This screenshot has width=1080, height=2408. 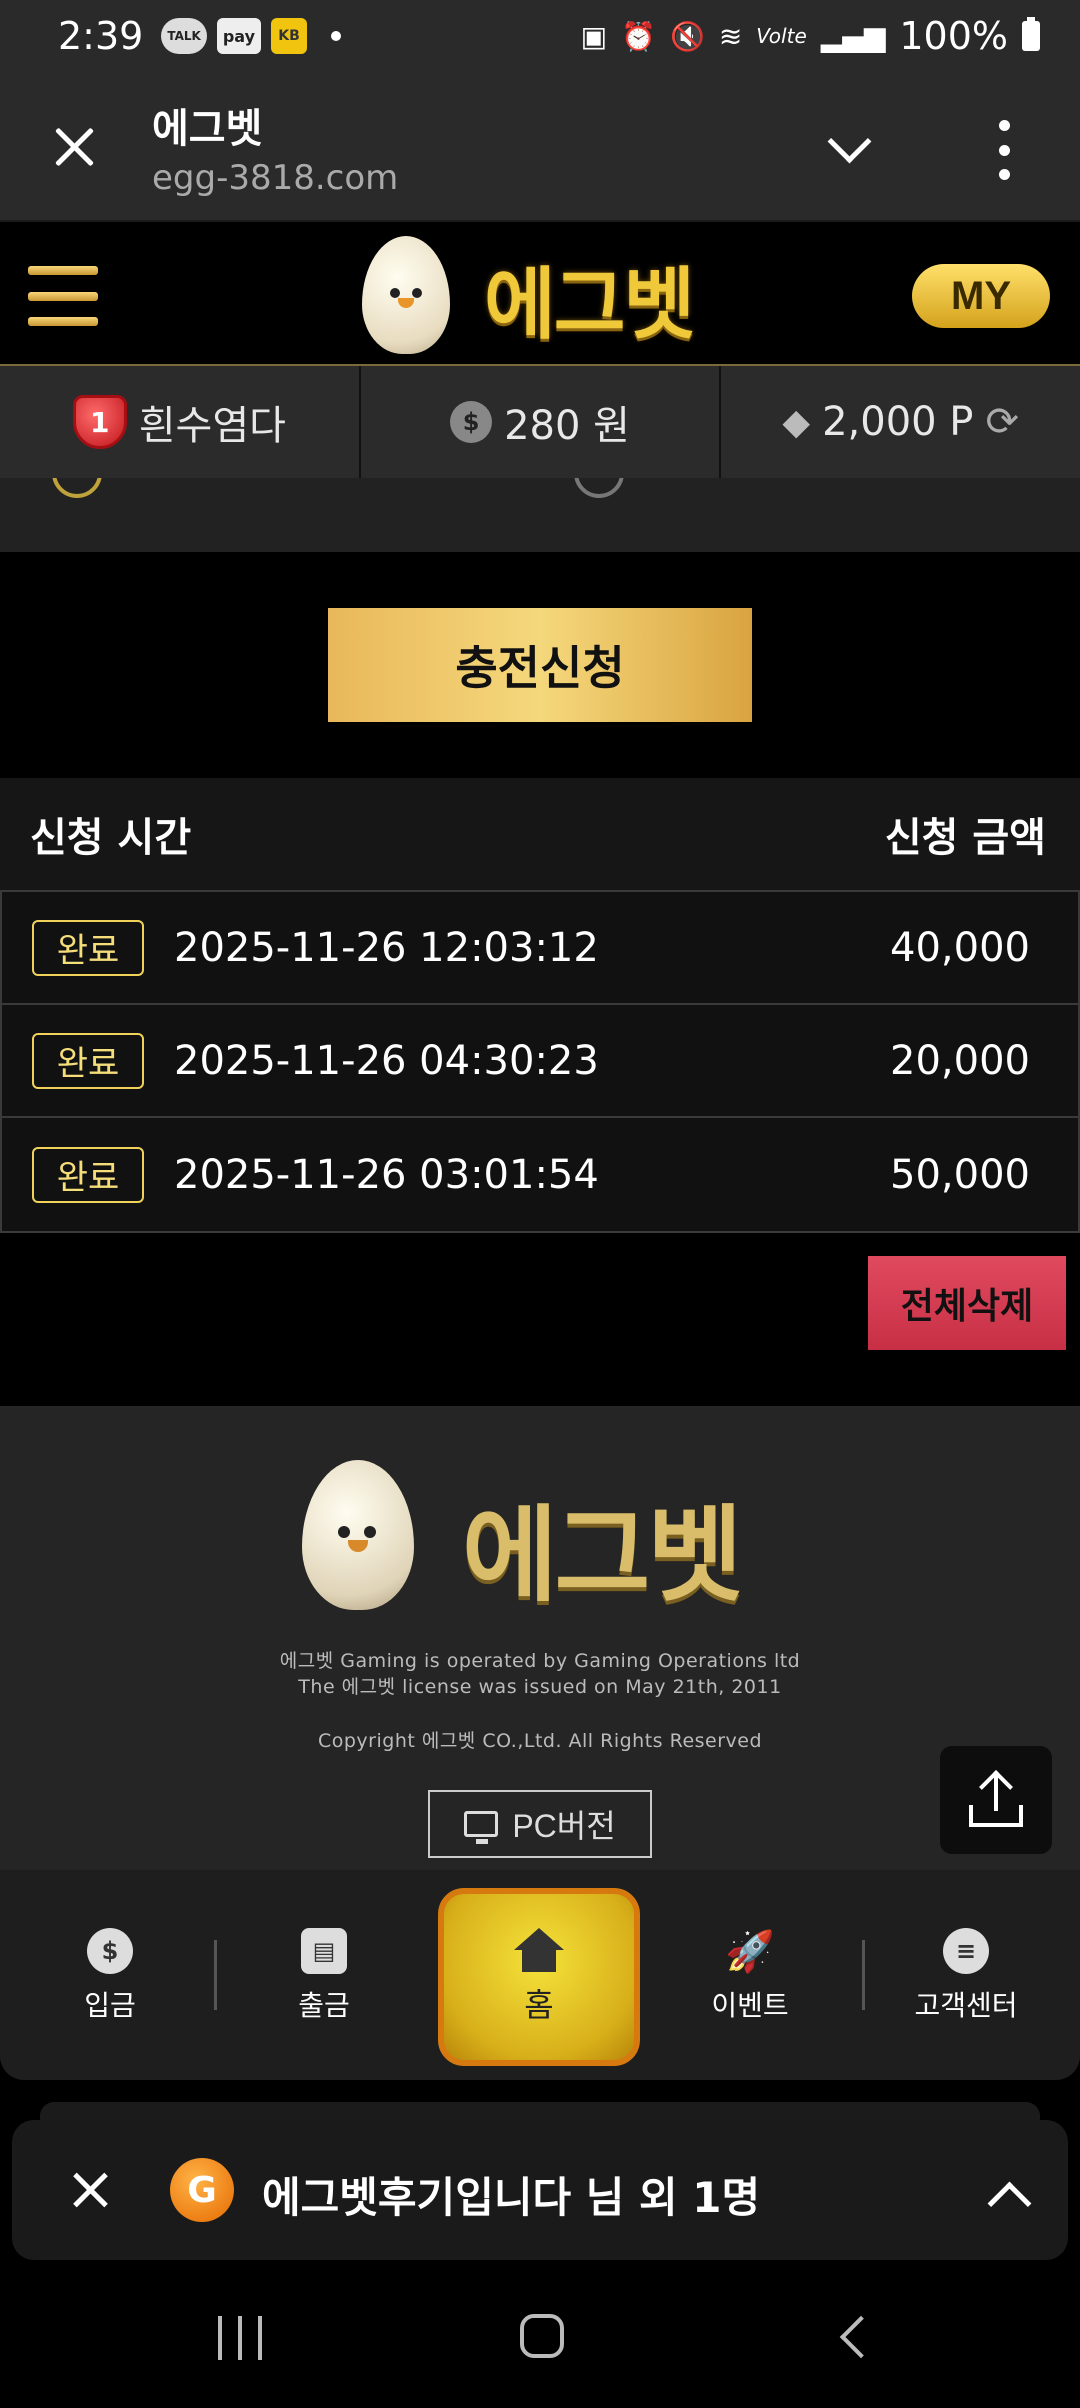 I want to click on chevron-down-icon, so click(x=849, y=149).